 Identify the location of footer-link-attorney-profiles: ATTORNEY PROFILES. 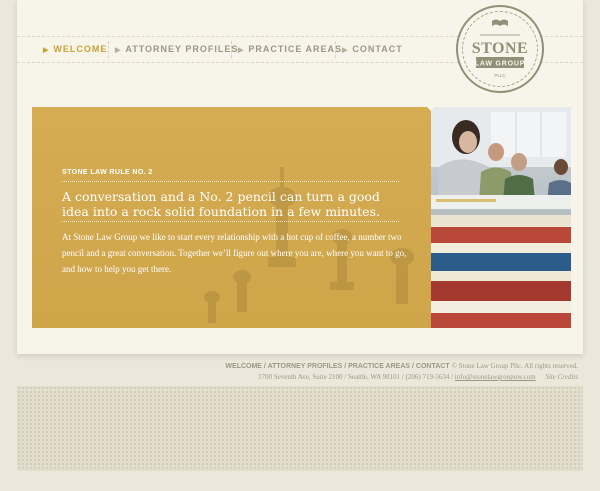
(305, 366).